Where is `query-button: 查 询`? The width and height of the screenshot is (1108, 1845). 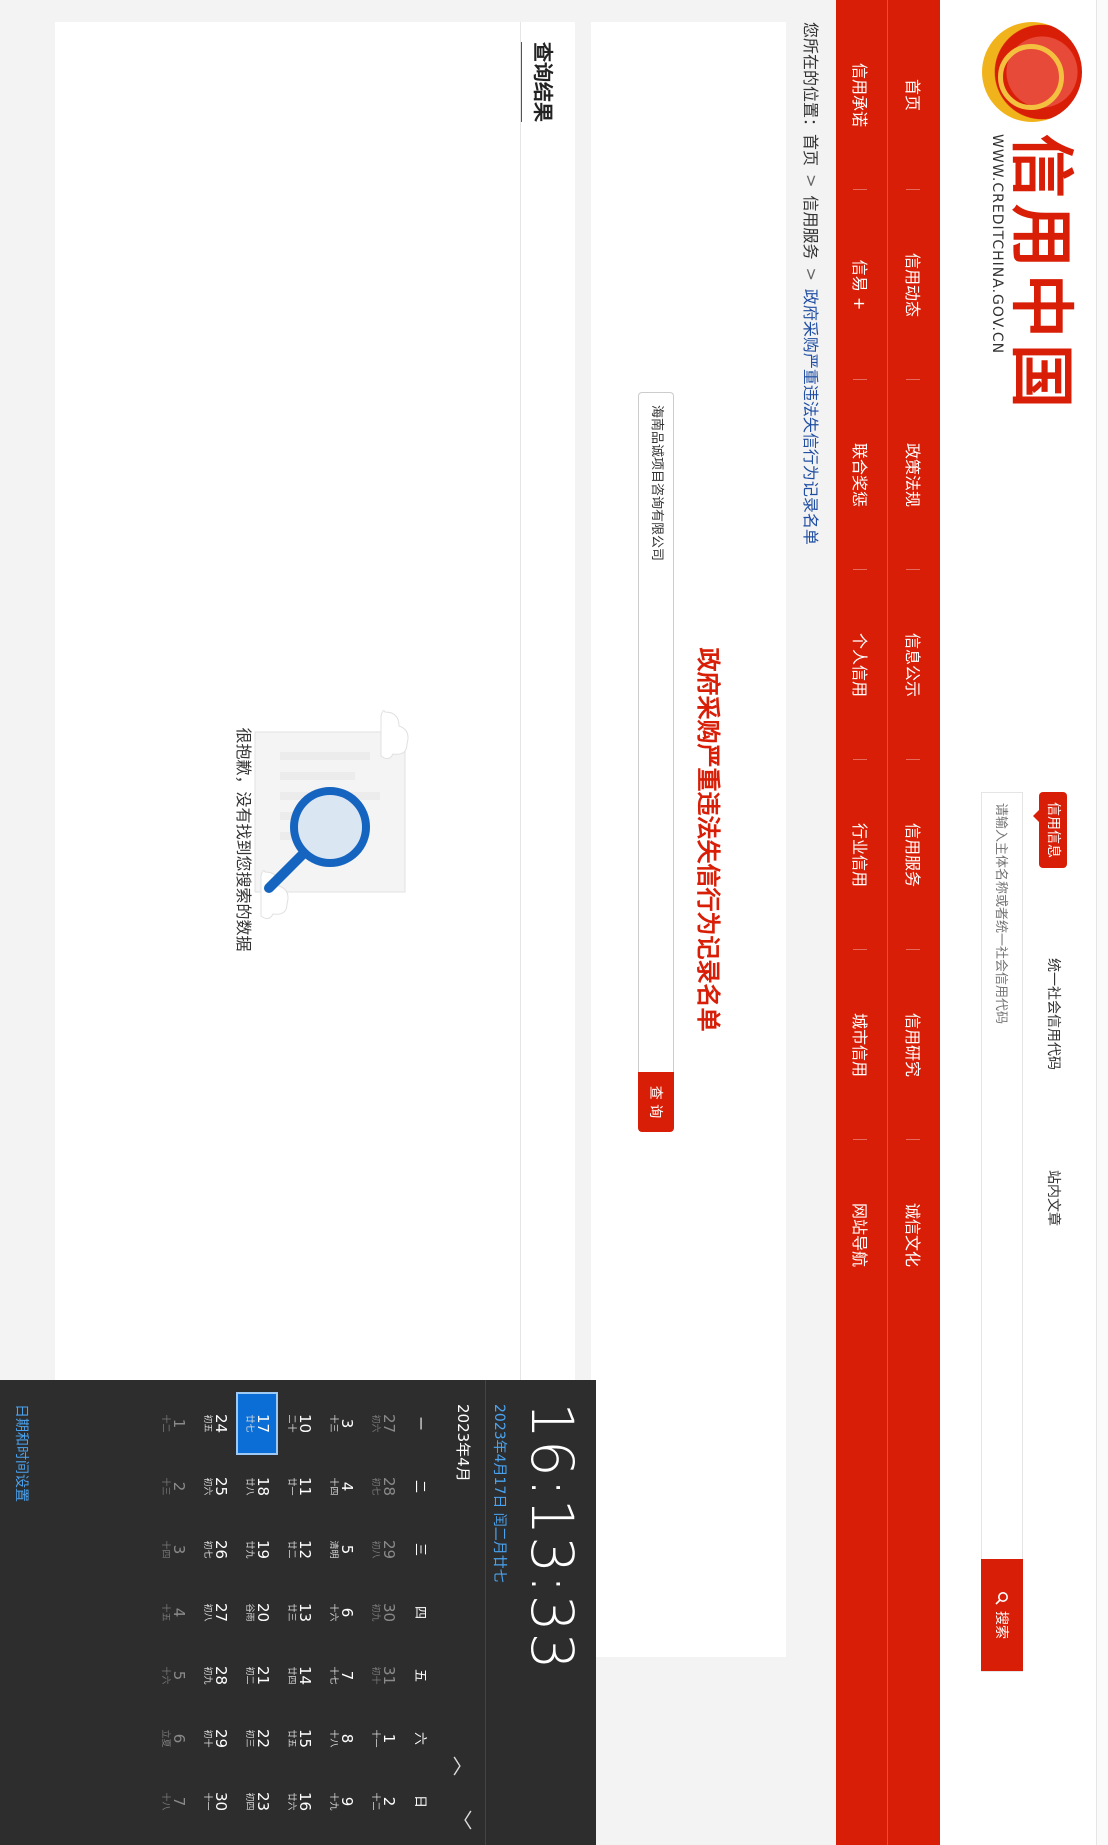
query-button: 查 询 is located at coordinates (656, 1102).